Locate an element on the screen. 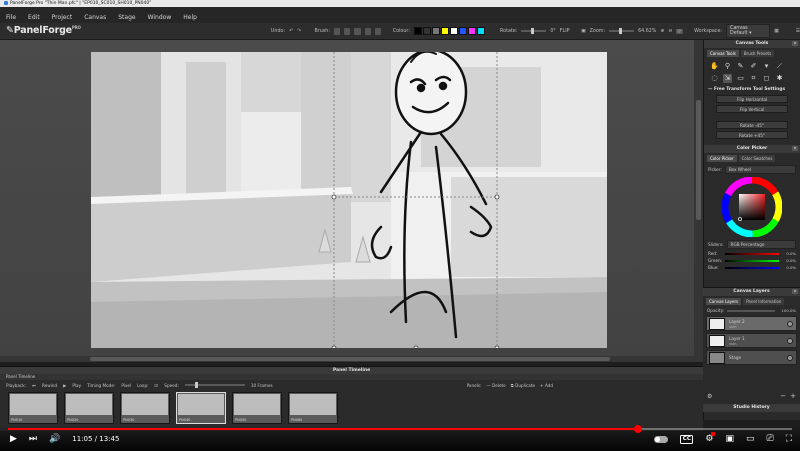  color-wheel is located at coordinates (752, 207).